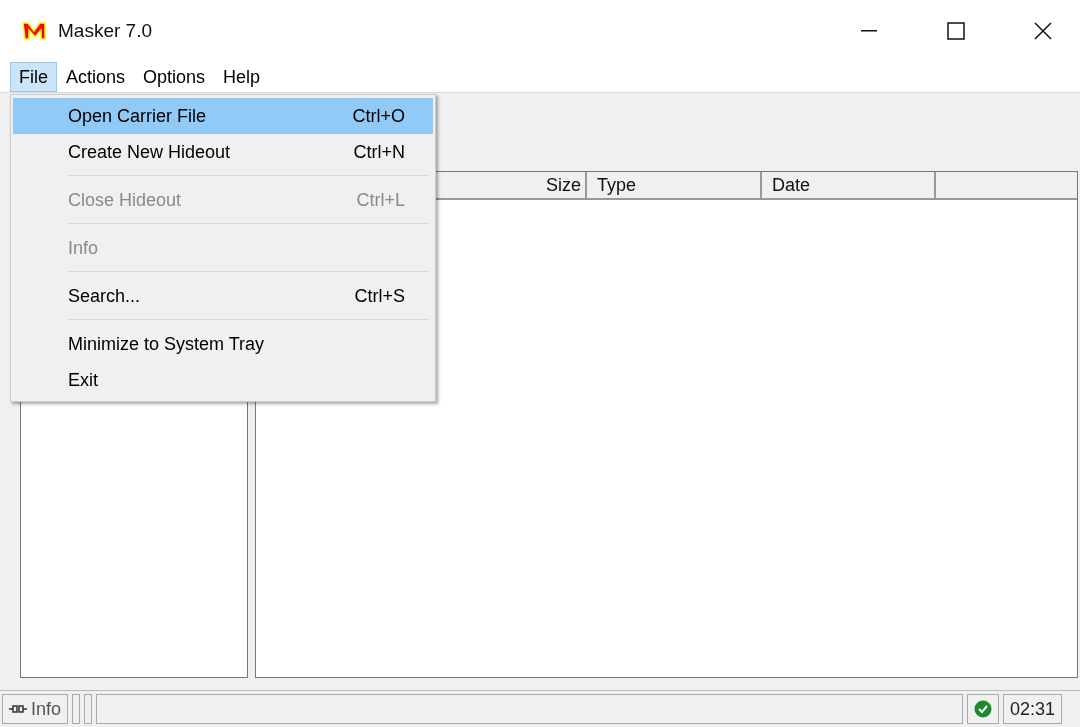  I want to click on menu-entry: Open Carrier File Ctrl+O, so click(223, 116).